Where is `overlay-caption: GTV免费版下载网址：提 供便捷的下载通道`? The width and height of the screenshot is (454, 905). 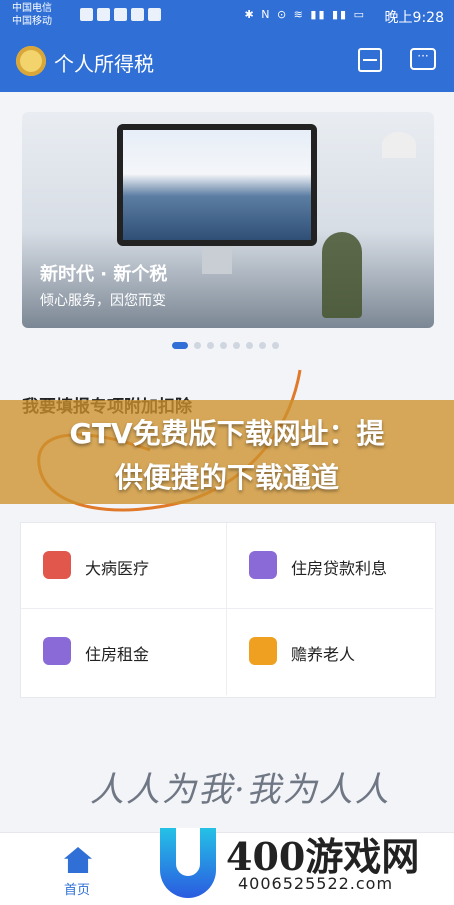
overlay-caption: GTV免费版下载网址：提 供便捷的下载通道 is located at coordinates (227, 452).